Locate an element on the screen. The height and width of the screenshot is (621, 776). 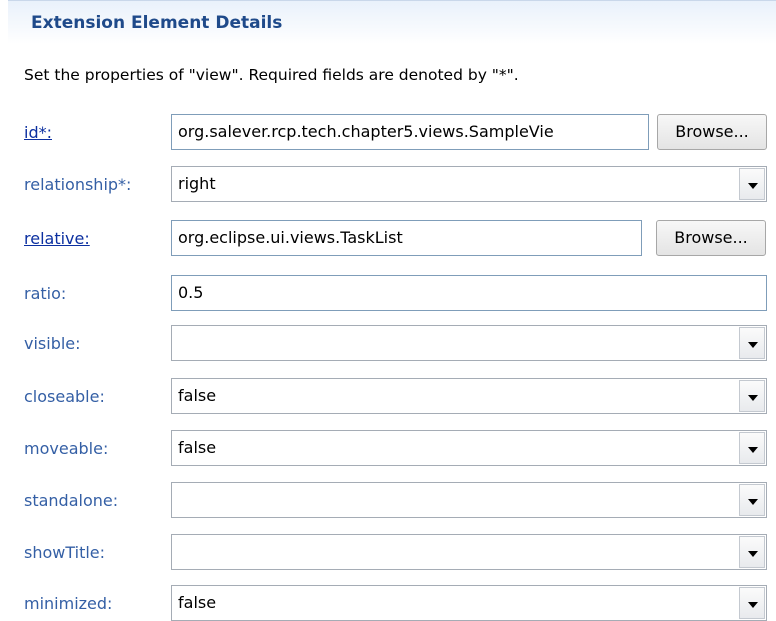
id-label-link: id*: is located at coordinates (38, 132).